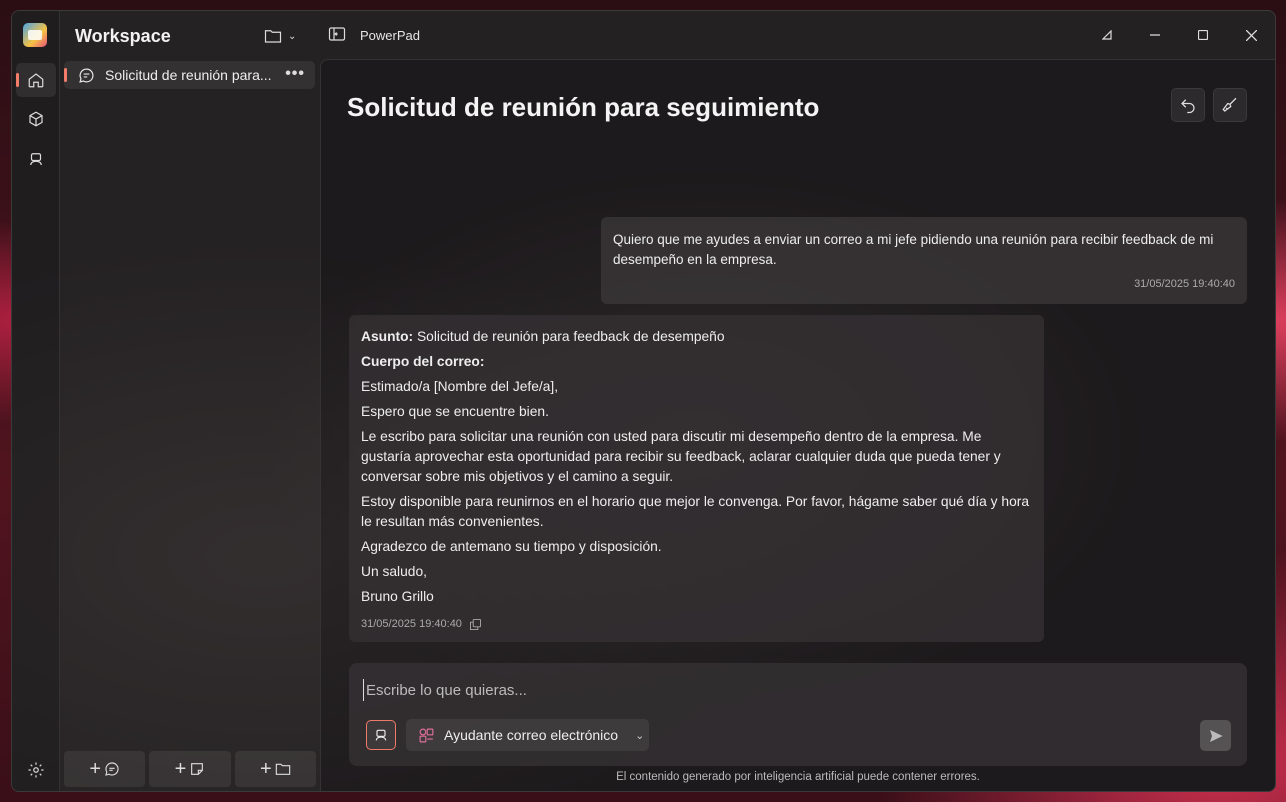  I want to click on chat-actions, so click(1209, 105).